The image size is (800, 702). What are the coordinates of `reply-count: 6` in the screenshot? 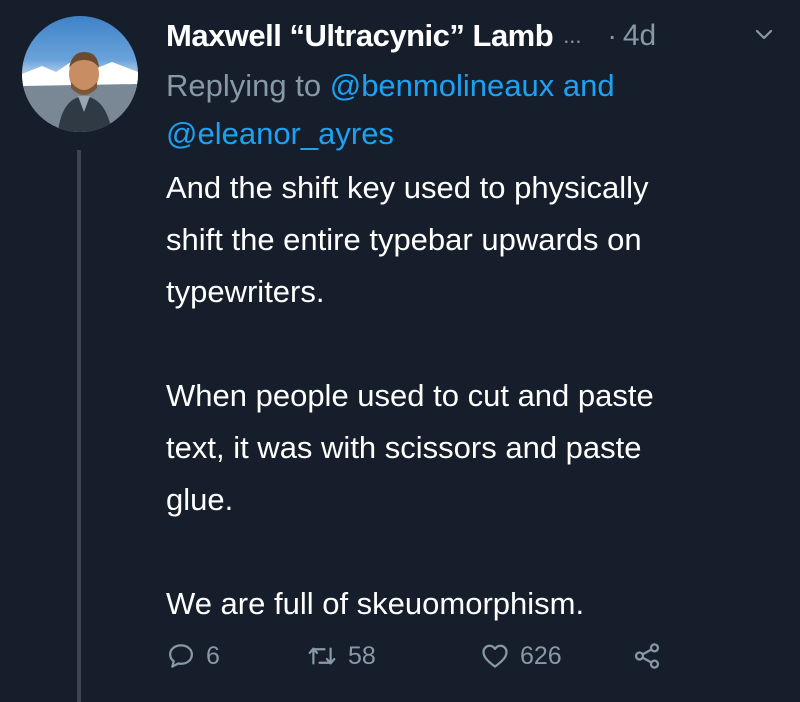 It's located at (213, 655).